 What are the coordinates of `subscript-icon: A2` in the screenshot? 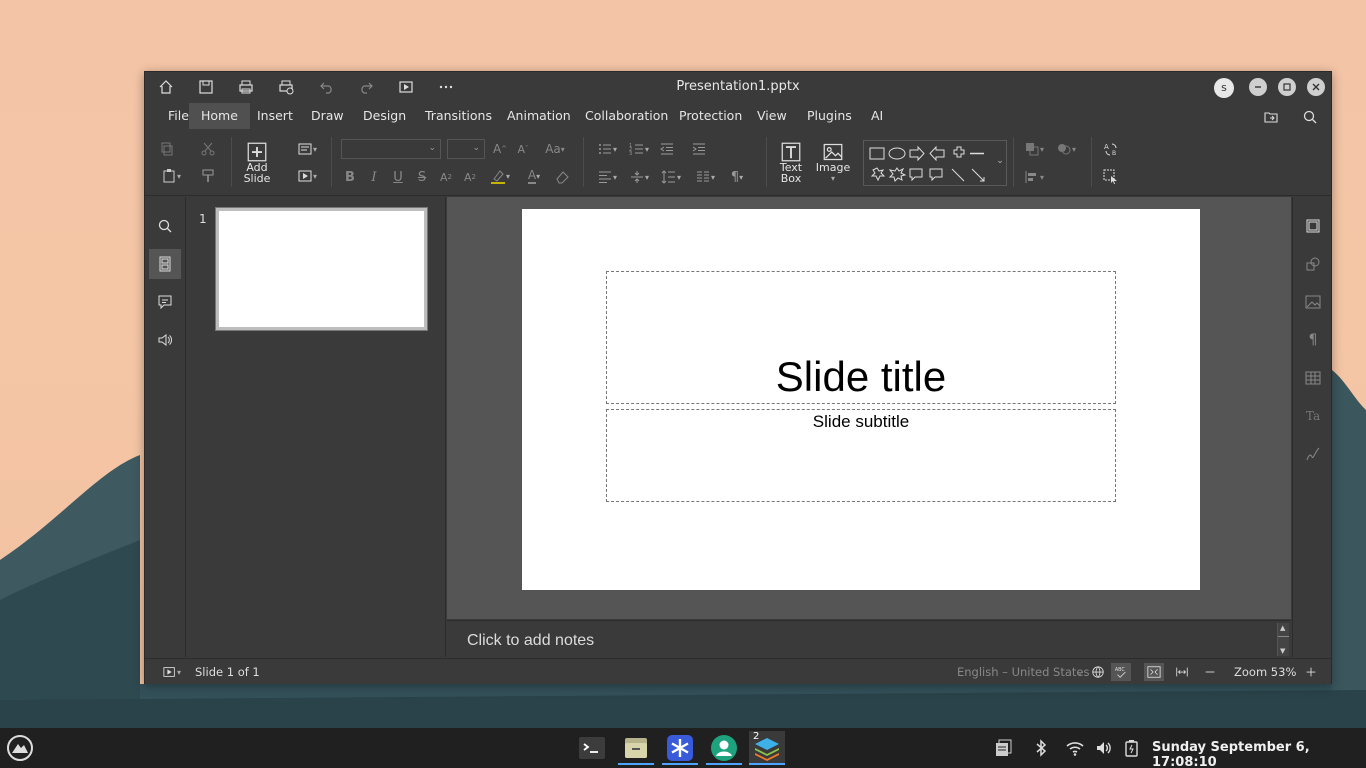 It's located at (470, 177).